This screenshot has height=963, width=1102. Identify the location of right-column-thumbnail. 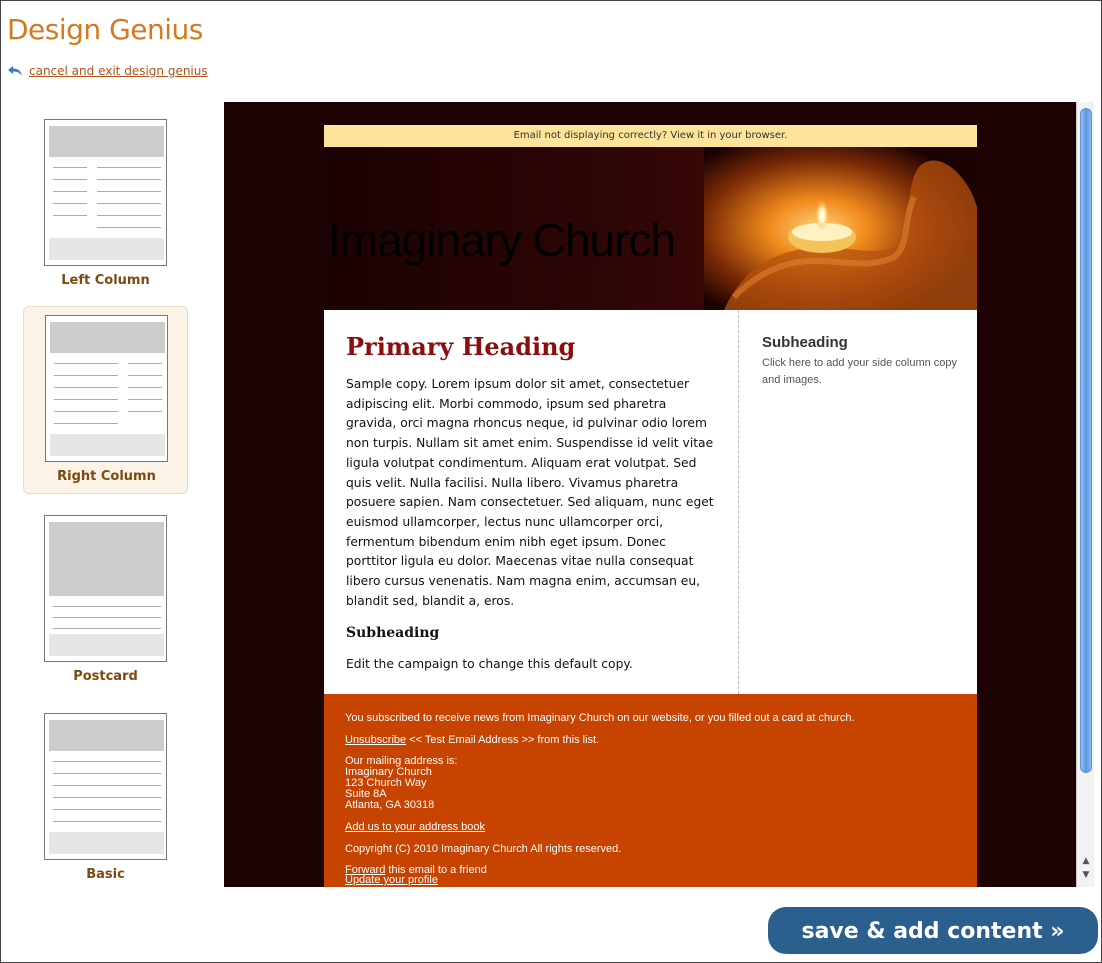
(106, 388).